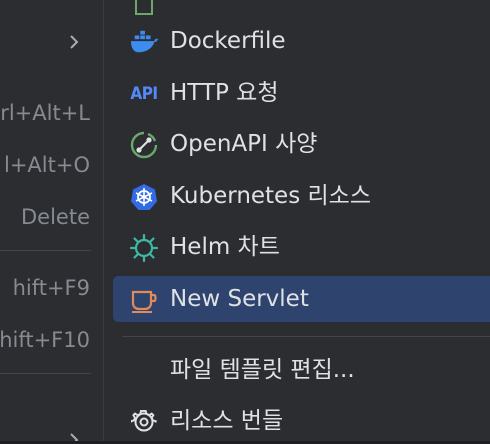  I want to click on menu-item-resource-bundle: 리소스 번들, so click(301, 421).